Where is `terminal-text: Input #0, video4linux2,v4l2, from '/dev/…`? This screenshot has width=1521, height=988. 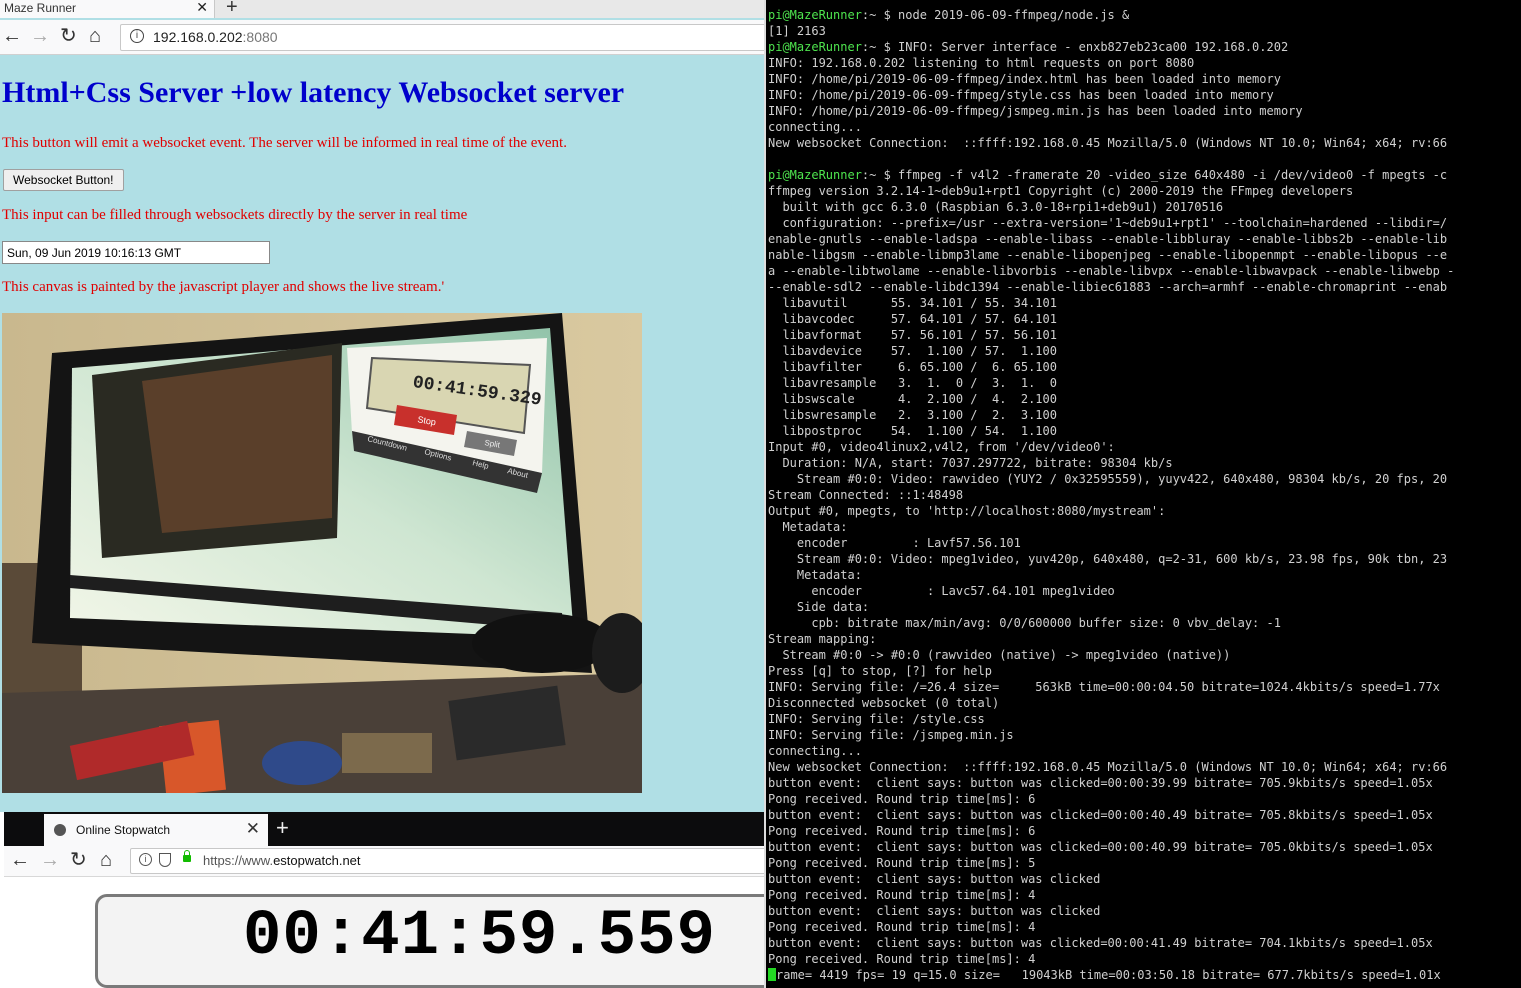 terminal-text: Input #0, video4linux2,v4l2, from '/dev/… is located at coordinates (941, 447).